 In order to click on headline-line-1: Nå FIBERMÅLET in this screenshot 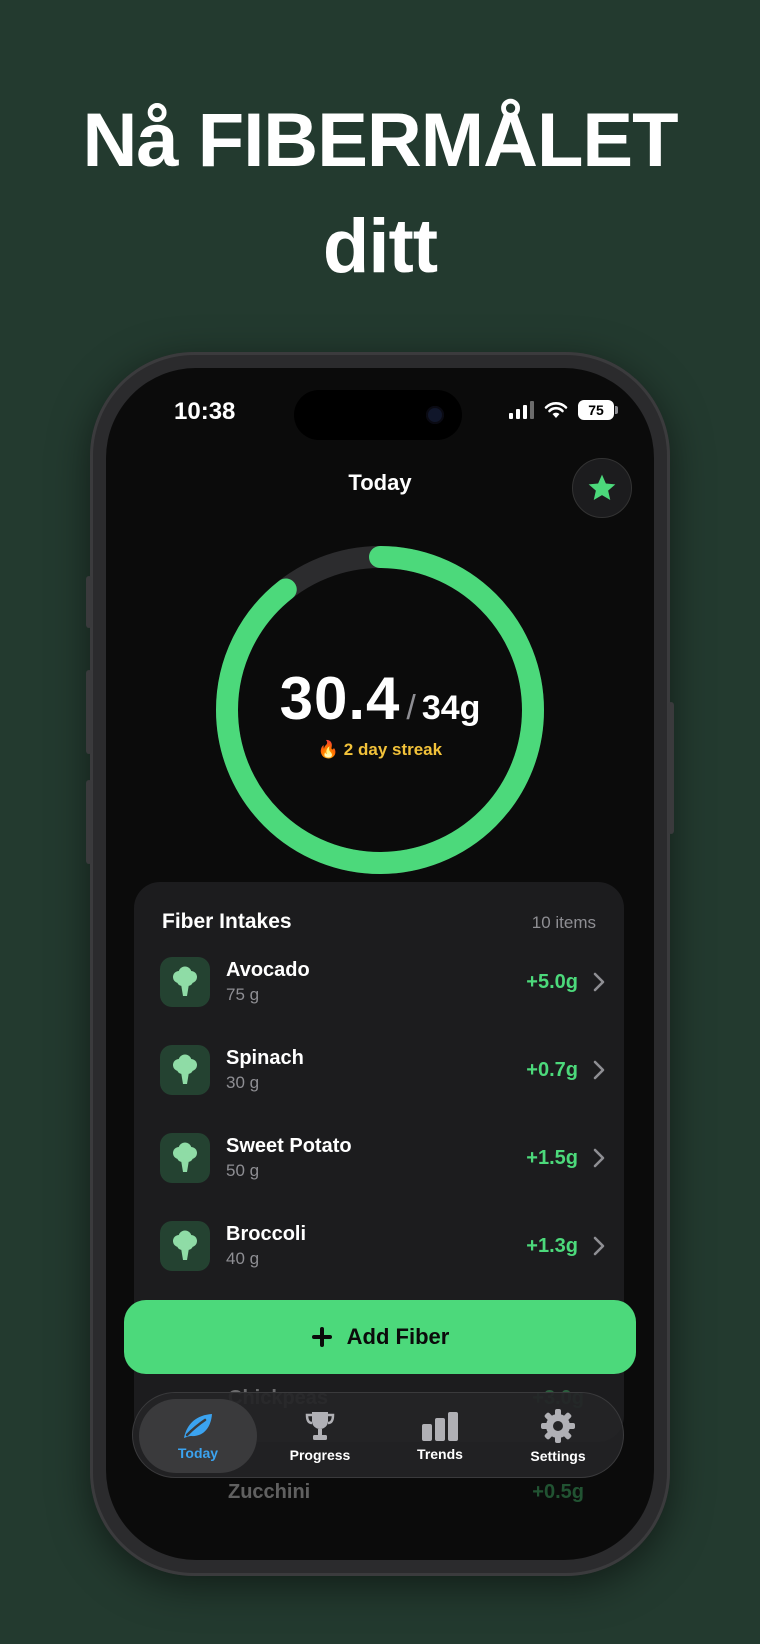, I will do `click(380, 140)`.